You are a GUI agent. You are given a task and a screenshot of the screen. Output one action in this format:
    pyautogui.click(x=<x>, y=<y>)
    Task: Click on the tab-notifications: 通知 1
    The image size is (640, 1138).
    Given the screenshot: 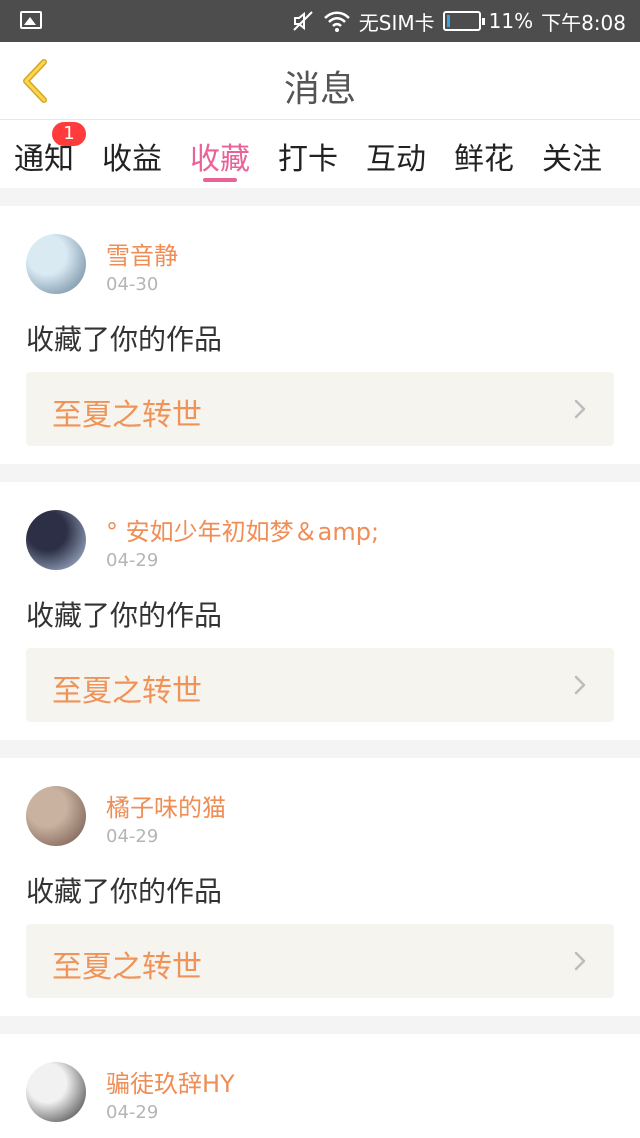 What is the action you would take?
    pyautogui.click(x=44, y=154)
    